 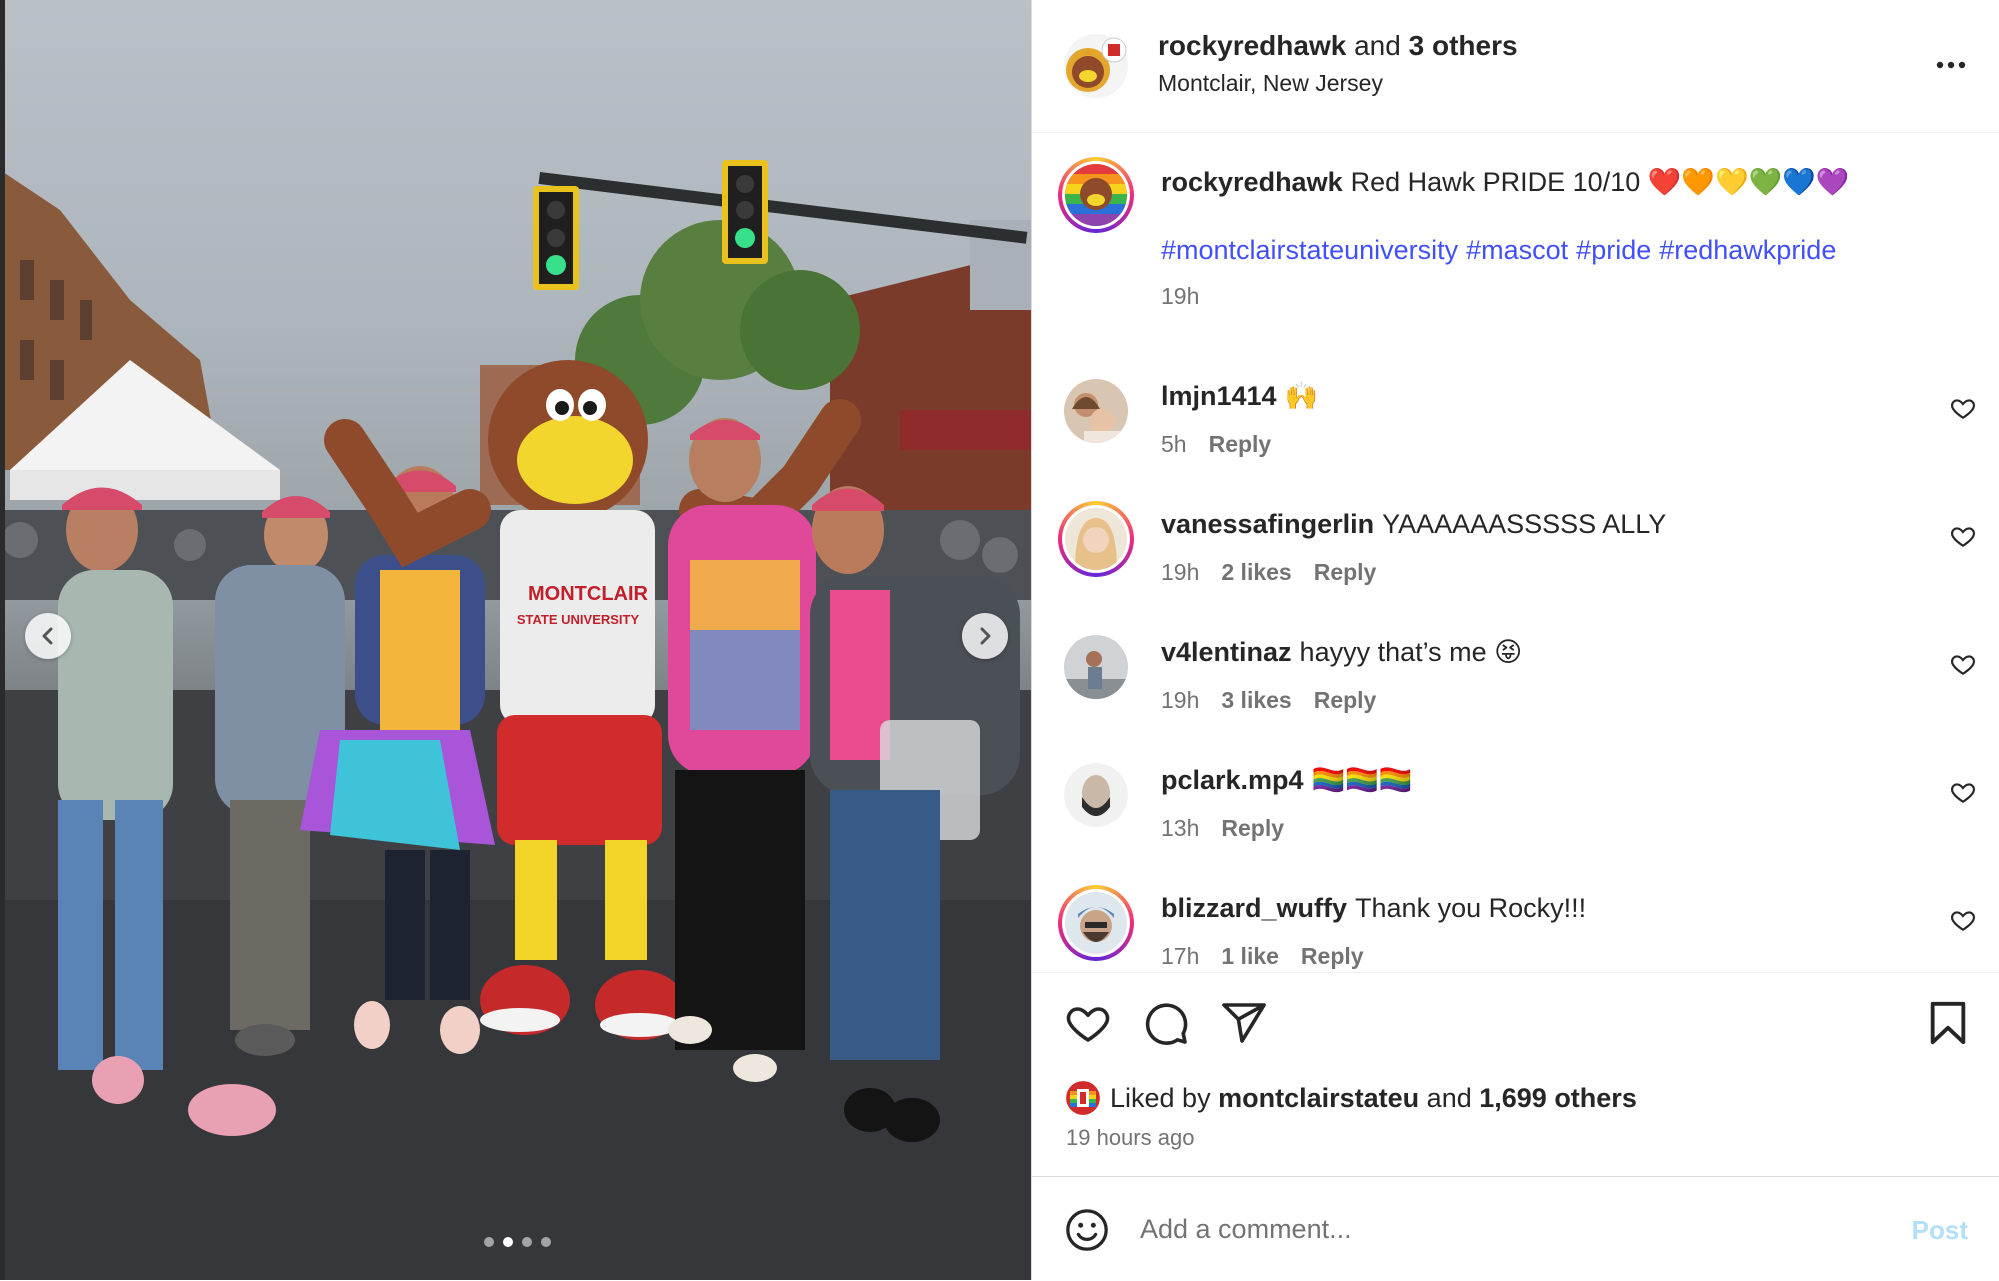 I want to click on liker-username: montclairstateu, so click(x=1318, y=1098).